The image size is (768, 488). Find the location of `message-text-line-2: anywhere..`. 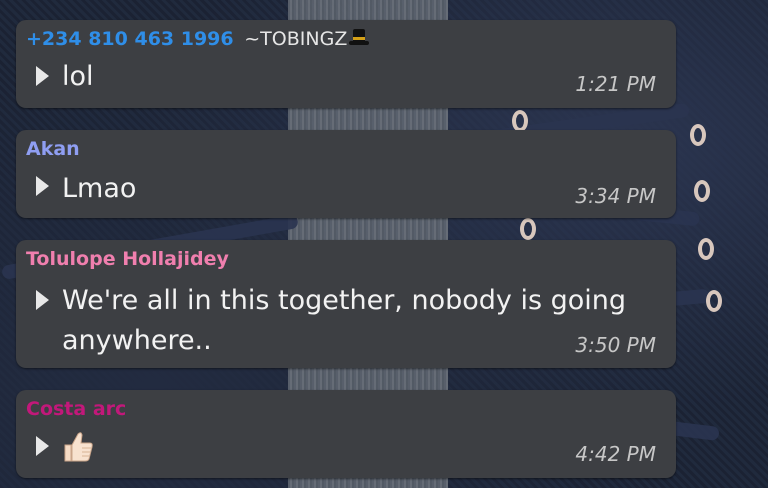

message-text-line-2: anywhere.. is located at coordinates (137, 340).